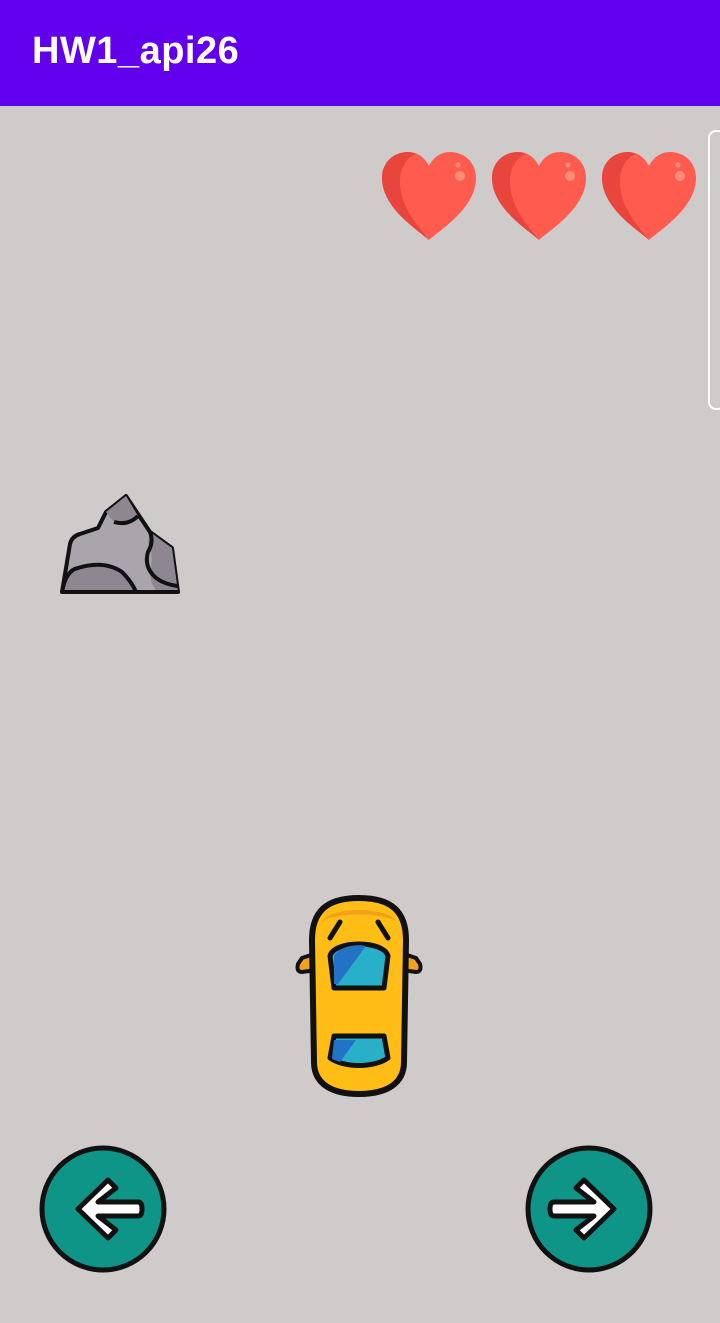  I want to click on move-left-button, so click(103, 1209).